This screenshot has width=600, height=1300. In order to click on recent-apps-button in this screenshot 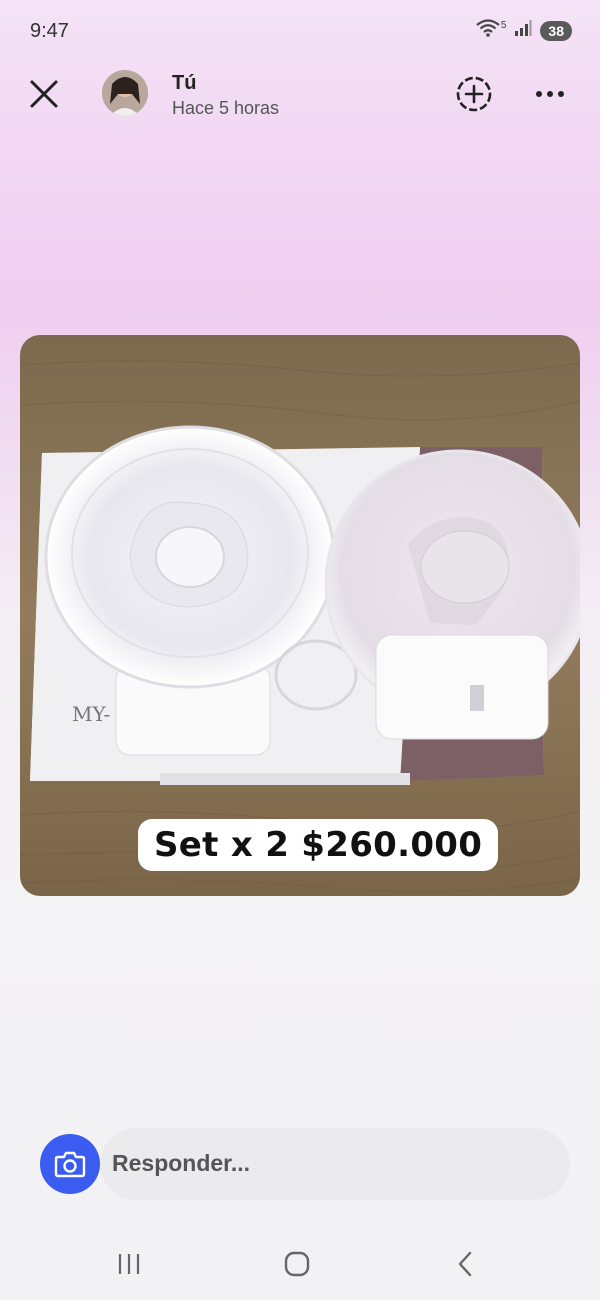, I will do `click(129, 1264)`.